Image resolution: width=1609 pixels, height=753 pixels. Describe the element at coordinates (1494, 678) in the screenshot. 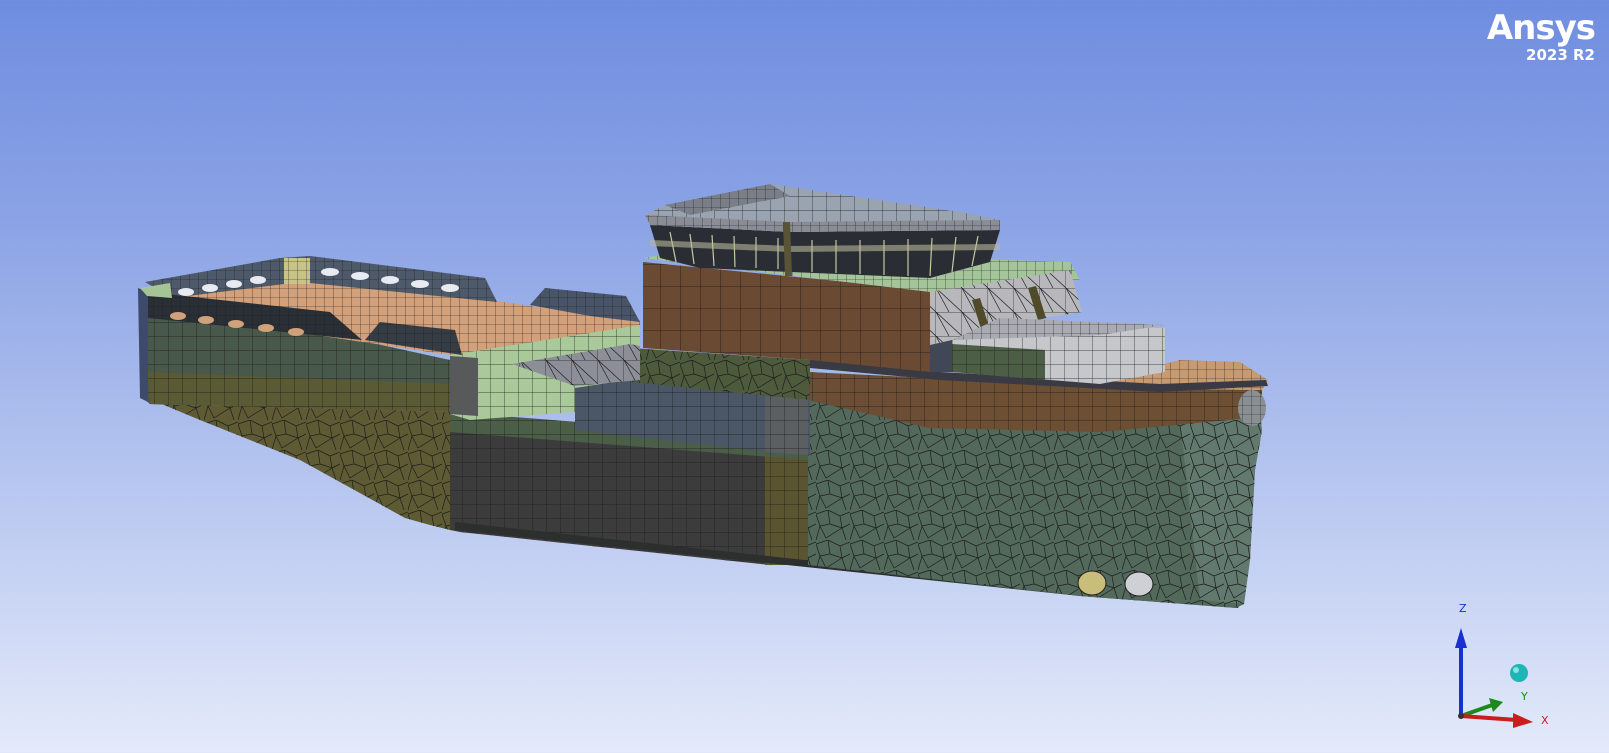

I see `triad-axes-graphic` at that location.